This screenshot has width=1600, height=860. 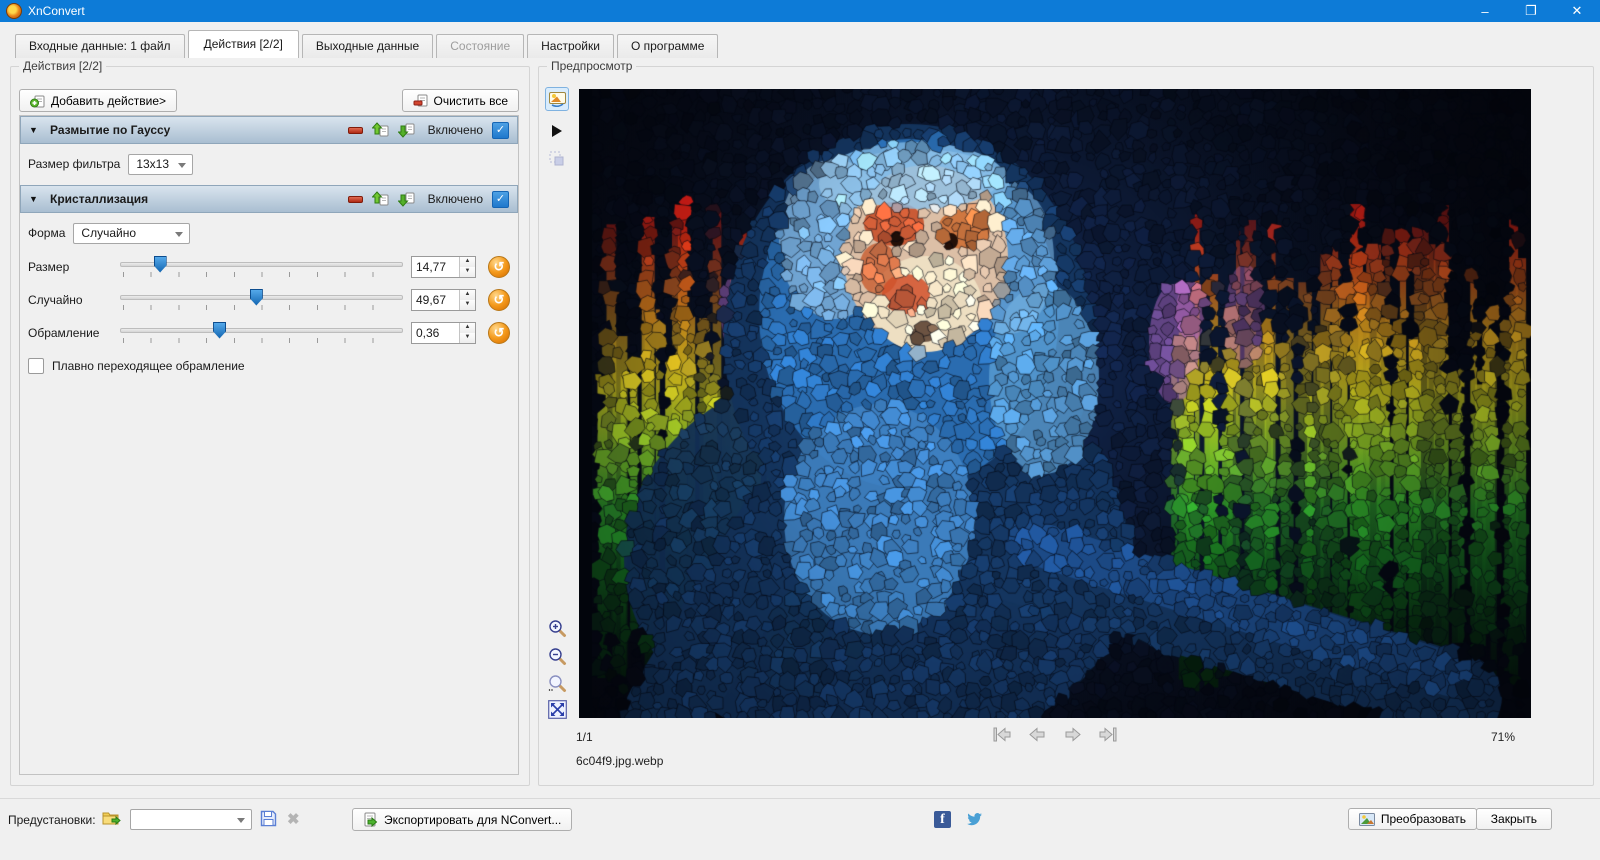 What do you see at coordinates (1531, 11) in the screenshot?
I see `restore-button: ❐` at bounding box center [1531, 11].